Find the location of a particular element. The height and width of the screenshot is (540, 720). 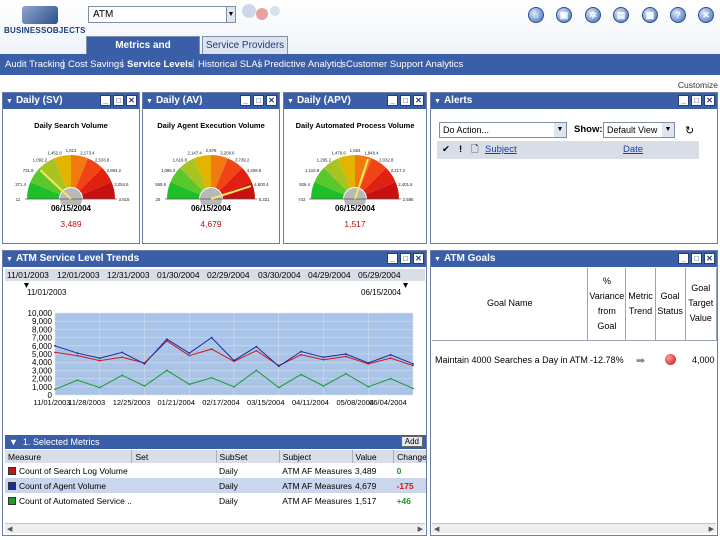

attachment-icon: 🗋 is located at coordinates (475, 150).